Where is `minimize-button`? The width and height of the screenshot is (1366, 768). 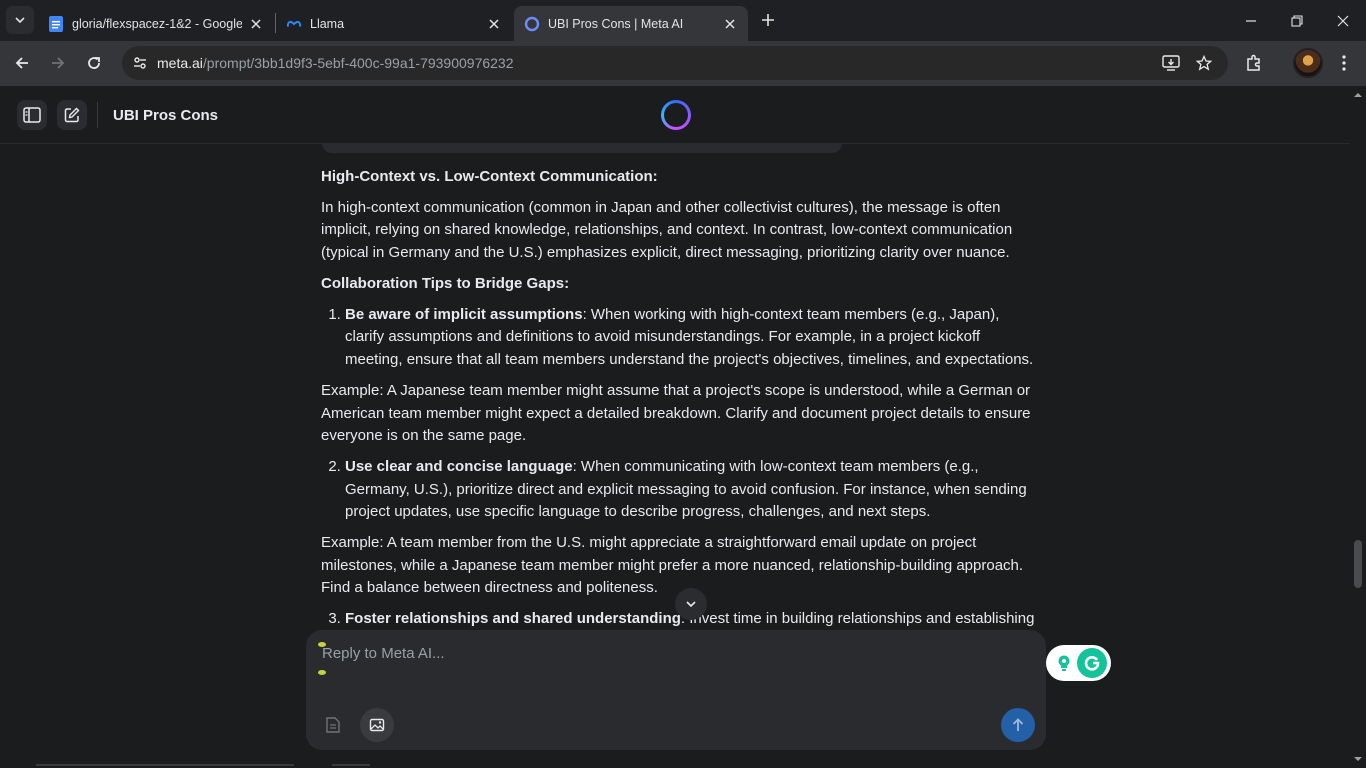
minimize-button is located at coordinates (1251, 20).